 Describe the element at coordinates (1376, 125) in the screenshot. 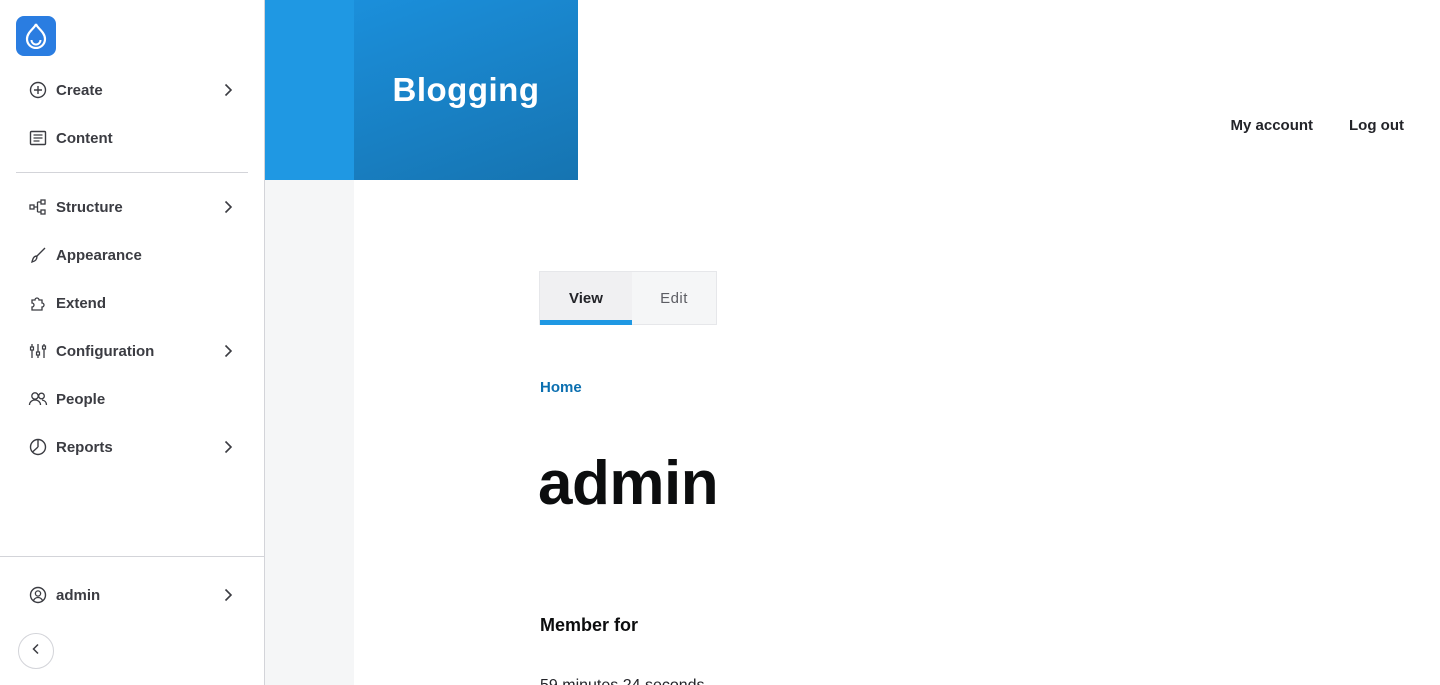

I see `log-out-link: Log out` at that location.